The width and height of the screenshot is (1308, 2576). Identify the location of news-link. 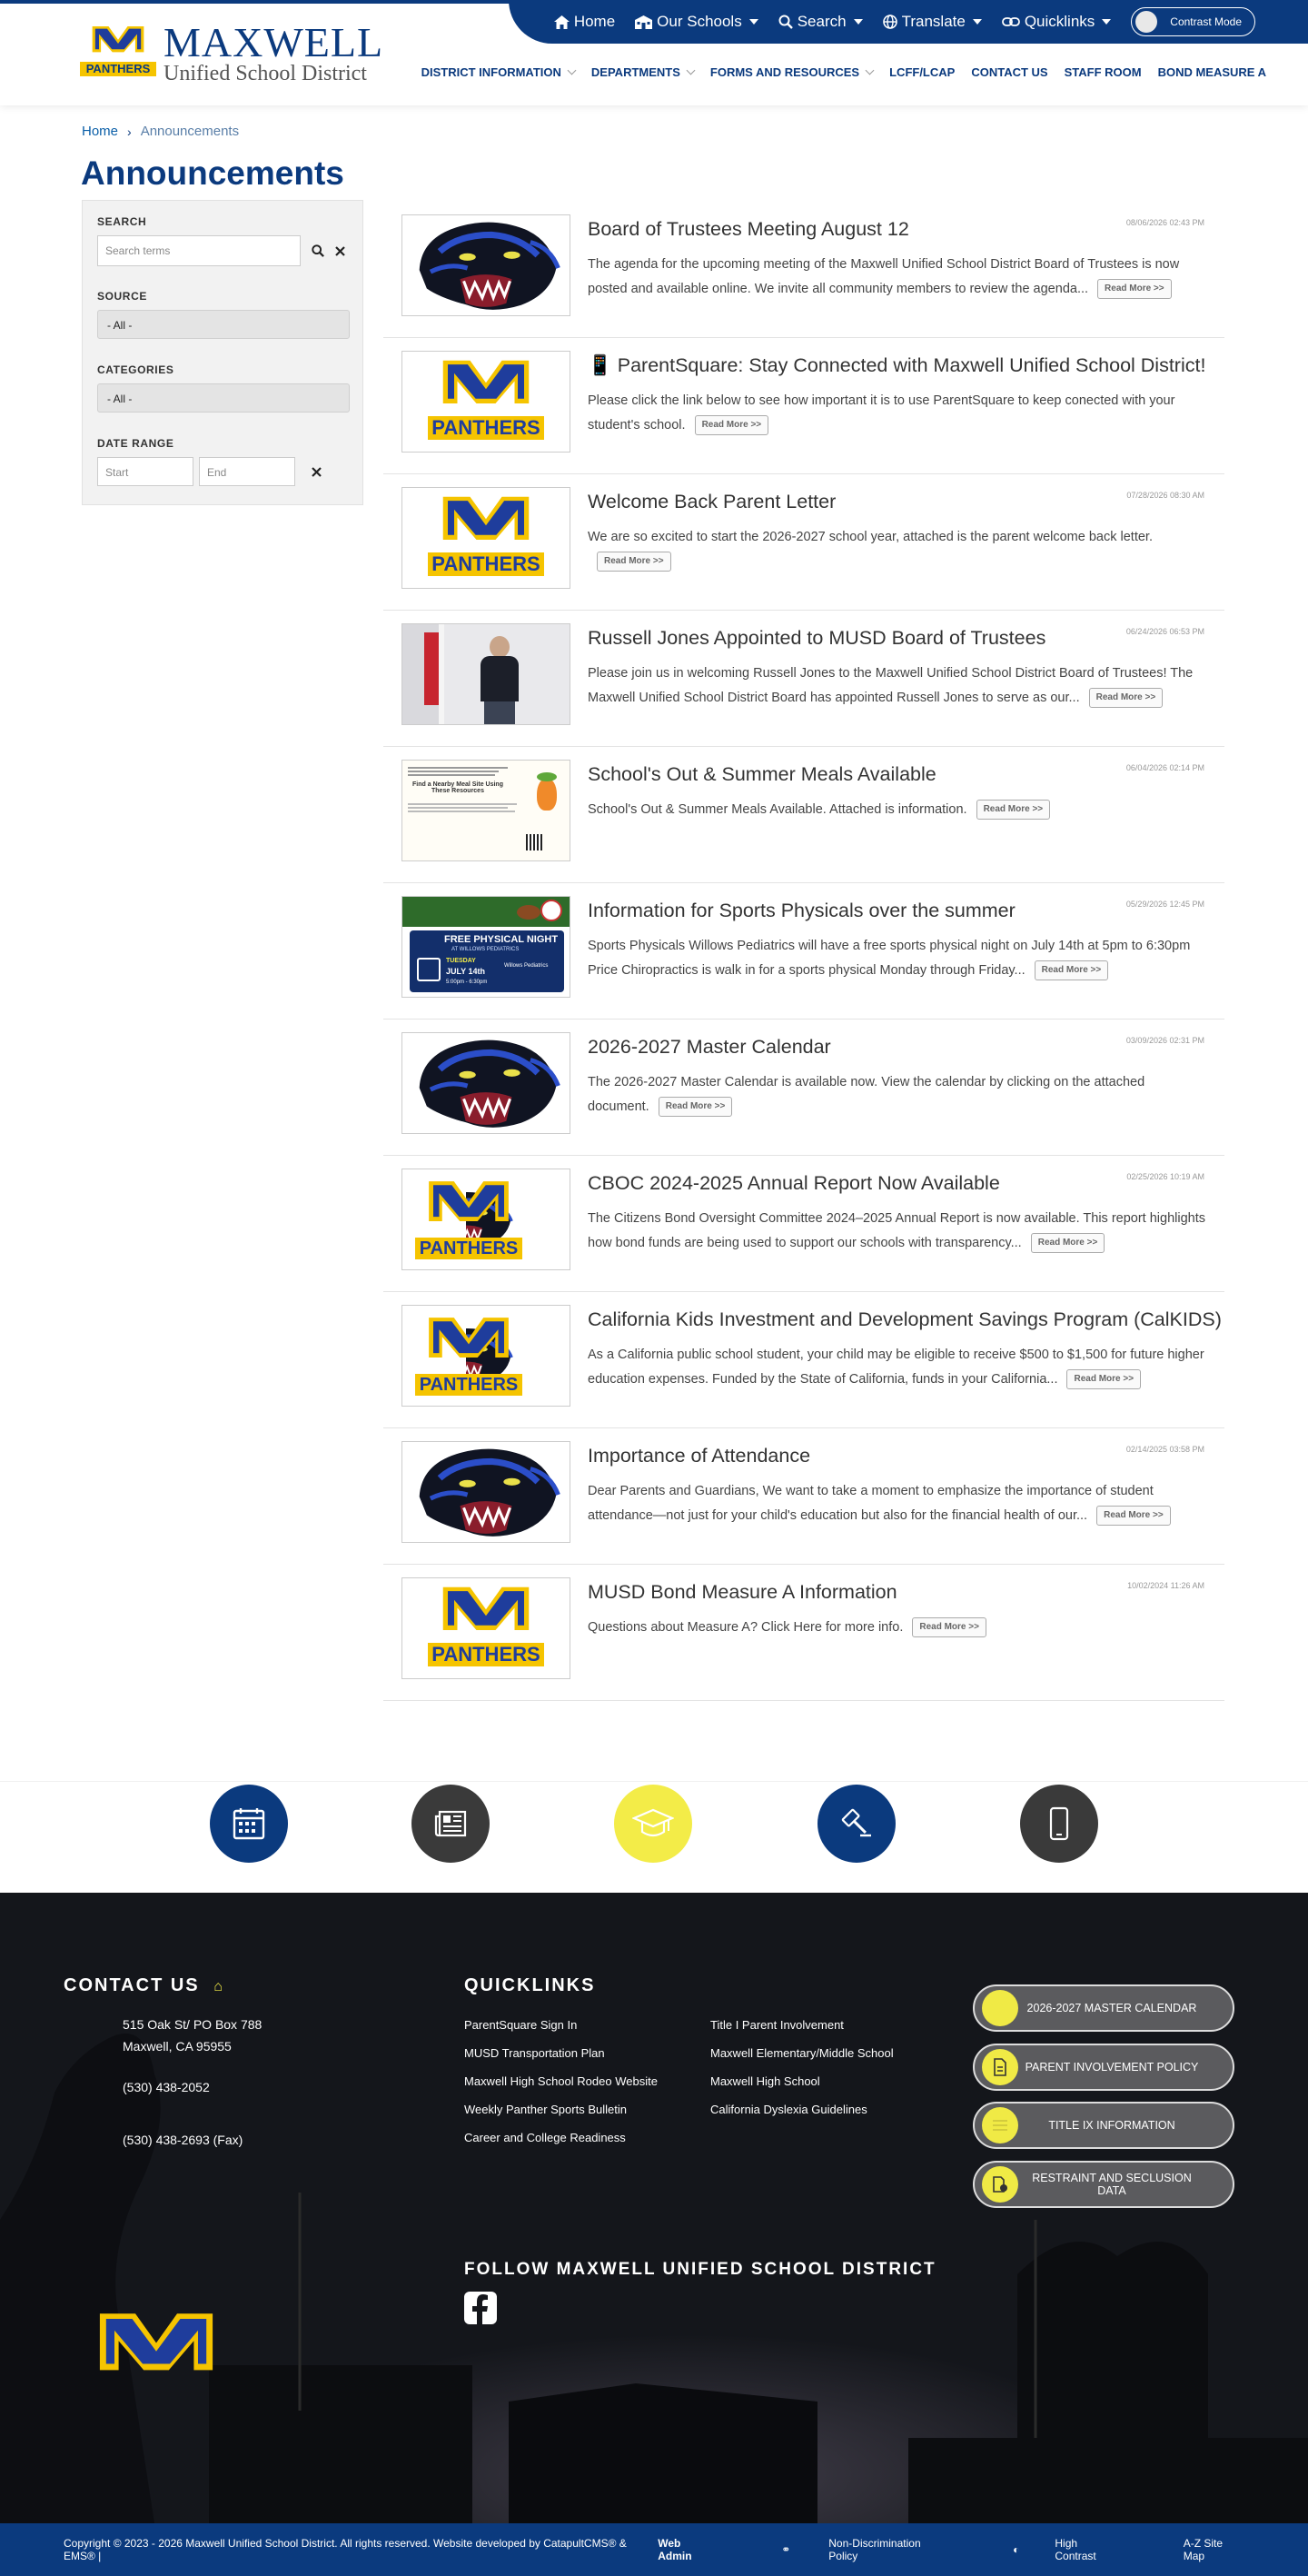
(450, 1824).